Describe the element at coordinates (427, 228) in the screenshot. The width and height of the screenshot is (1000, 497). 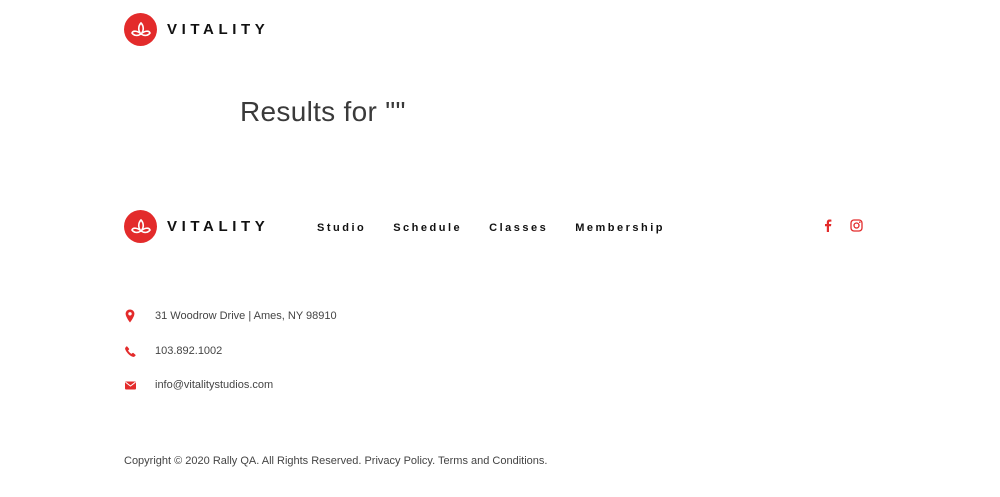
I see `footer-nav-schedule: Schedule` at that location.